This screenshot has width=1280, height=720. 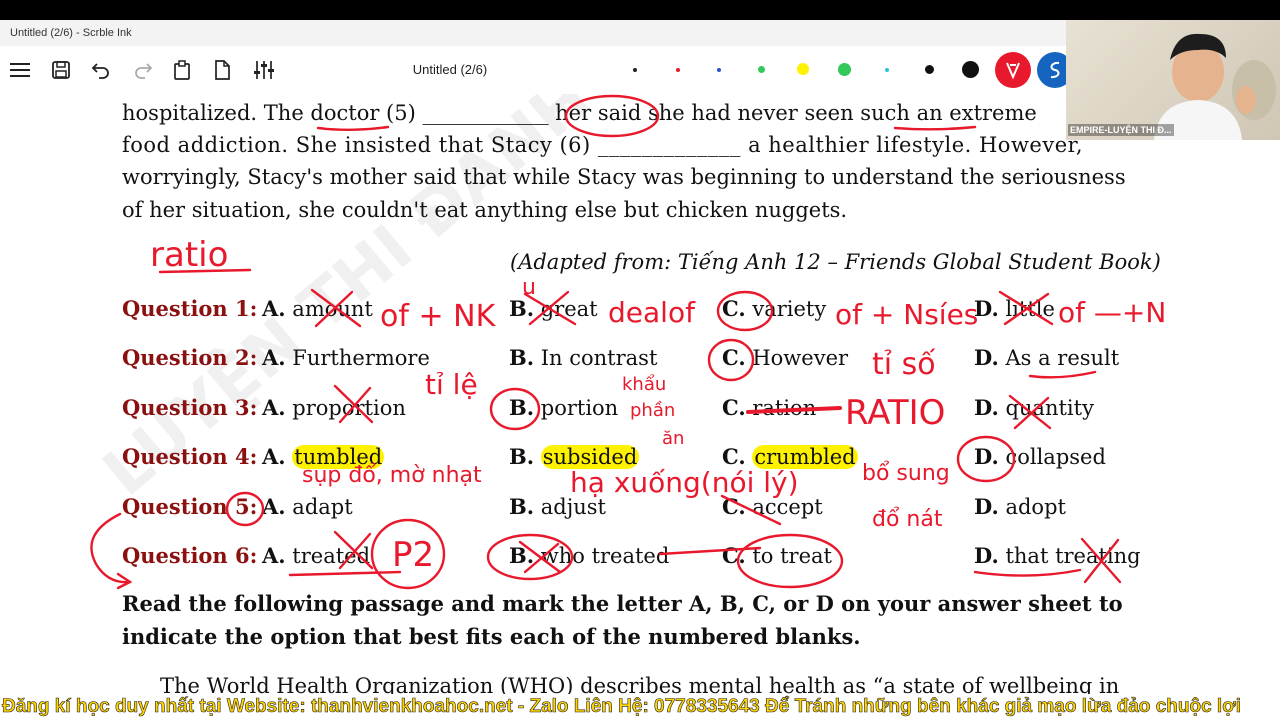 What do you see at coordinates (887, 70) in the screenshot?
I see `pen-color-cyan-small` at bounding box center [887, 70].